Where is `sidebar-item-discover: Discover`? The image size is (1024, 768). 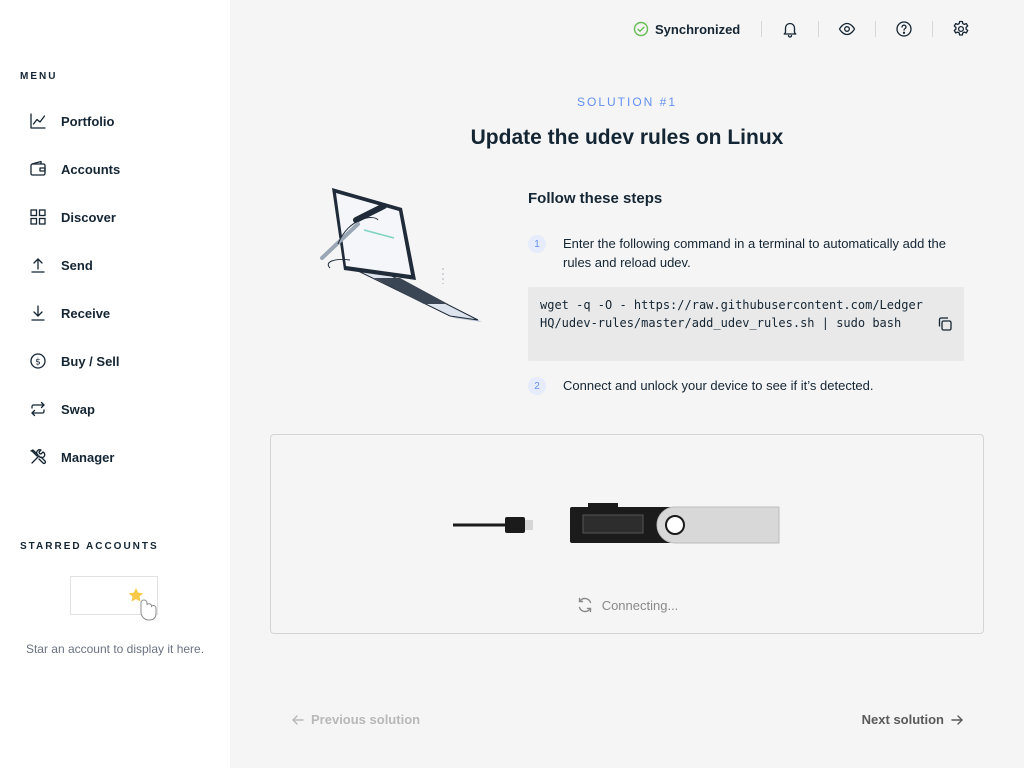 sidebar-item-discover: Discover is located at coordinates (120, 217).